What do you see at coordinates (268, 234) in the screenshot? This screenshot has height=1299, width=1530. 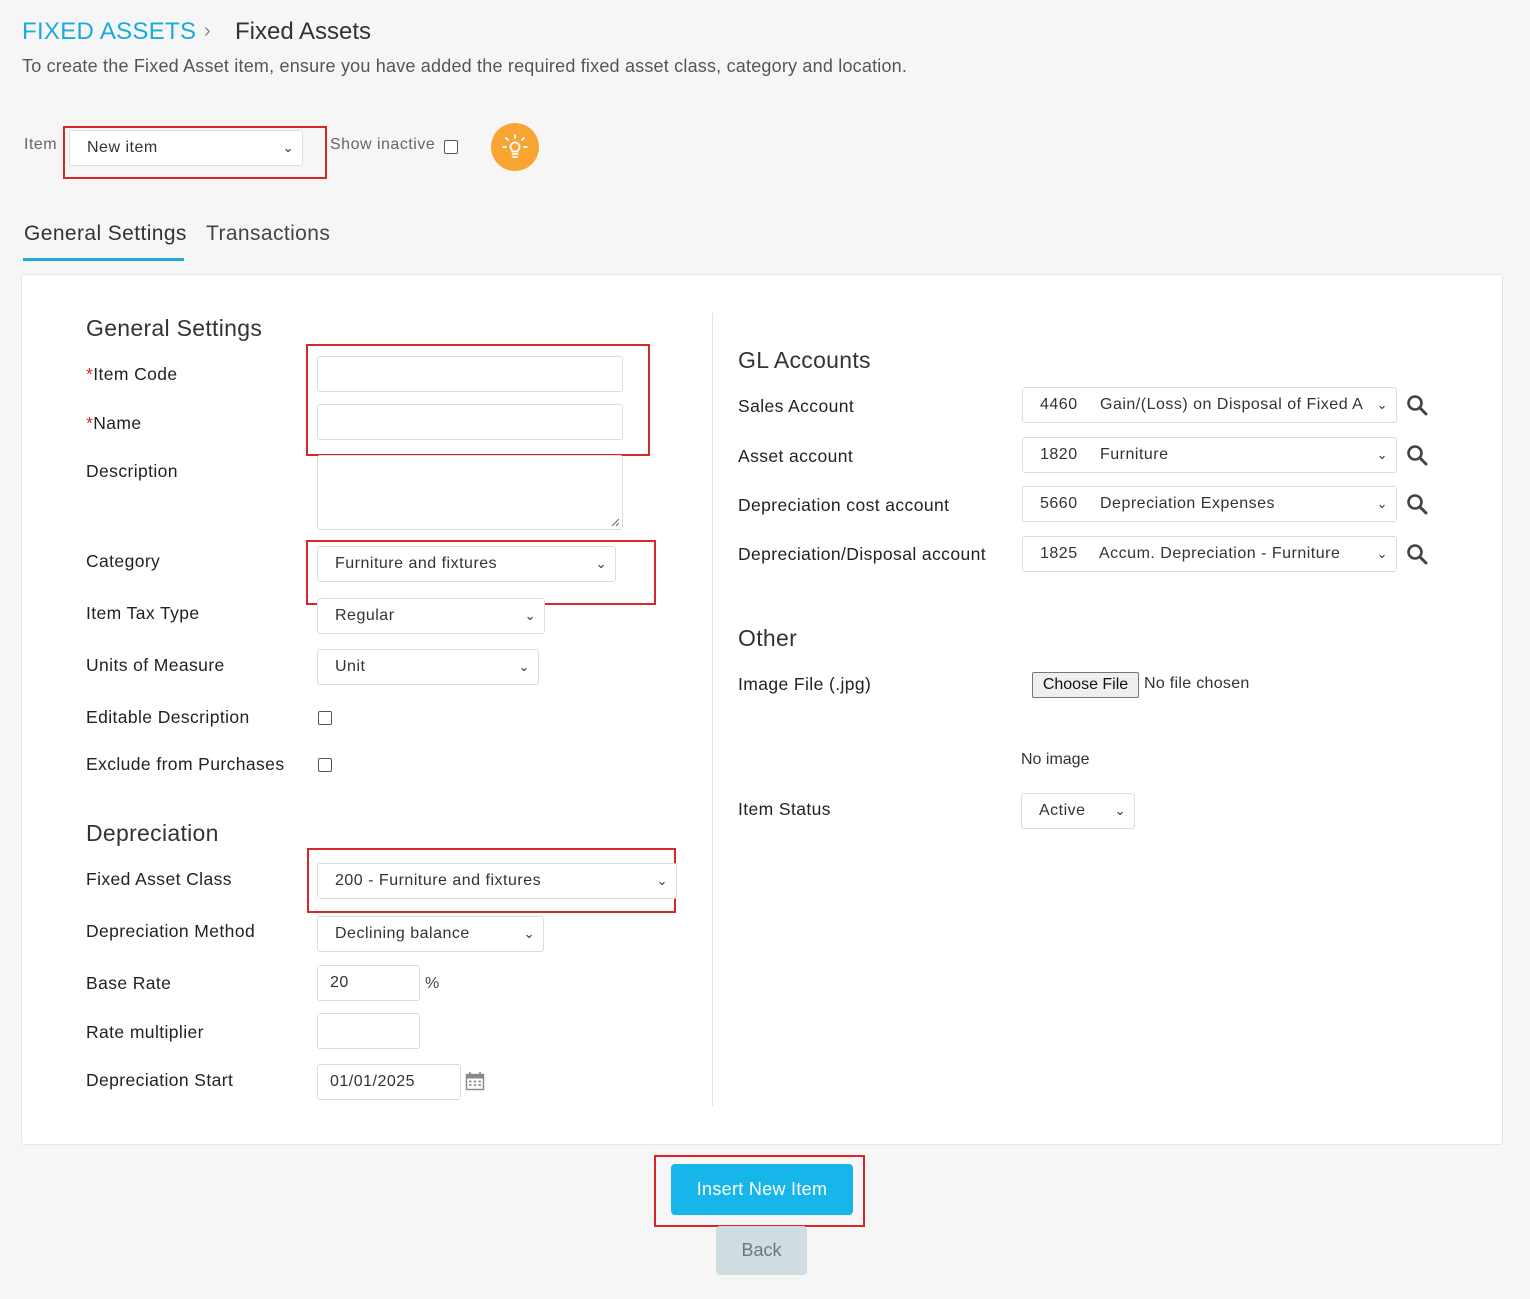 I see `tab-transactions: Transactions` at bounding box center [268, 234].